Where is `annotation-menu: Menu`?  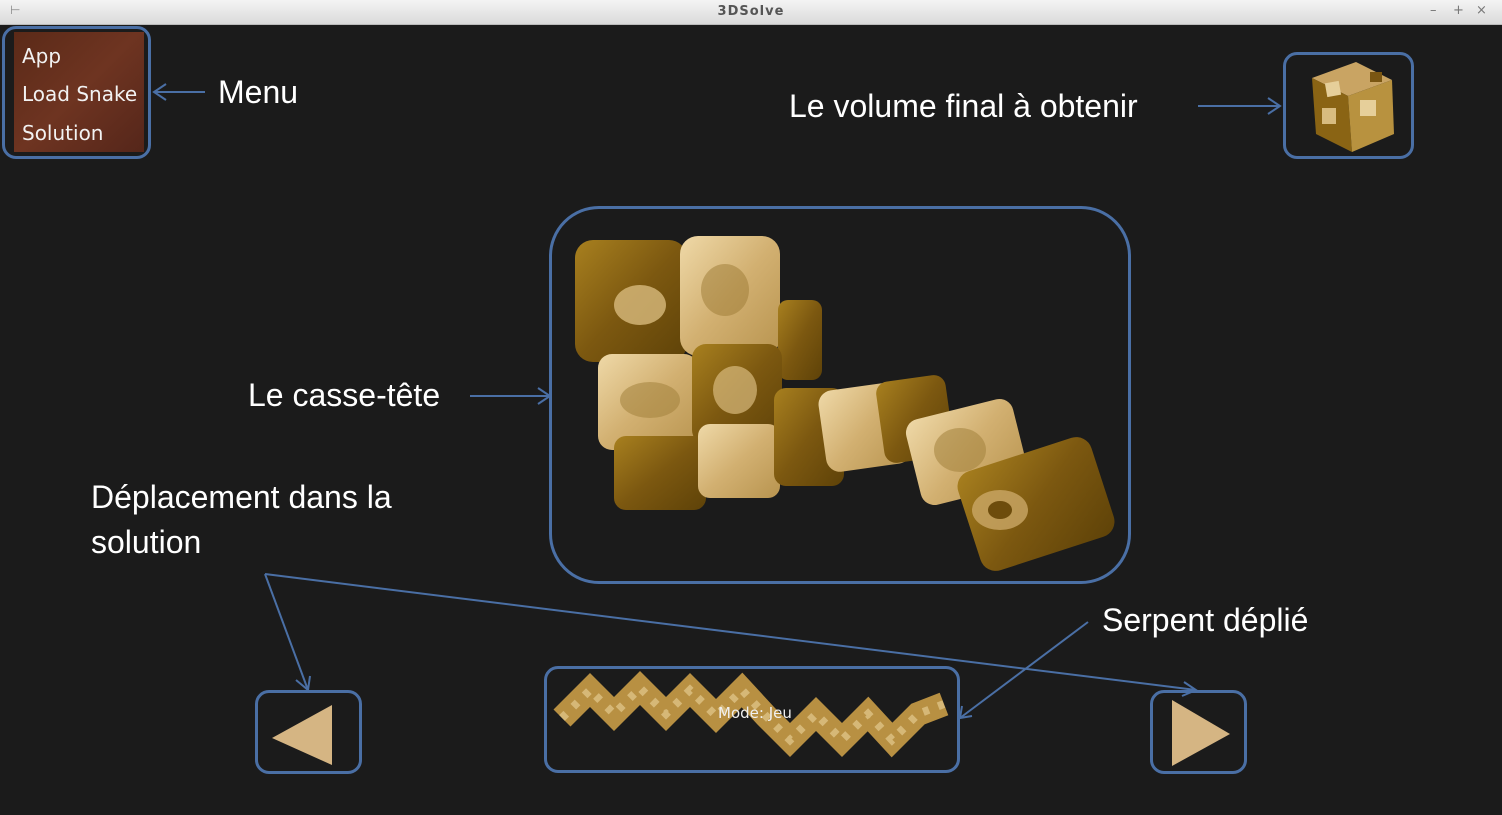 annotation-menu: Menu is located at coordinates (258, 92).